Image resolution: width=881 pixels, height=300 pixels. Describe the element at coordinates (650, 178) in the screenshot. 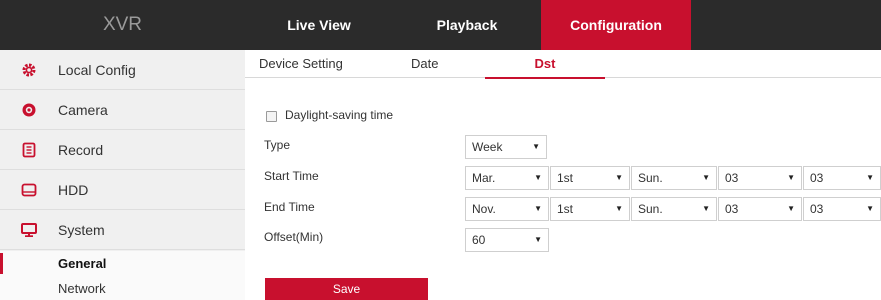

I see `start-day-value: Sun.` at that location.